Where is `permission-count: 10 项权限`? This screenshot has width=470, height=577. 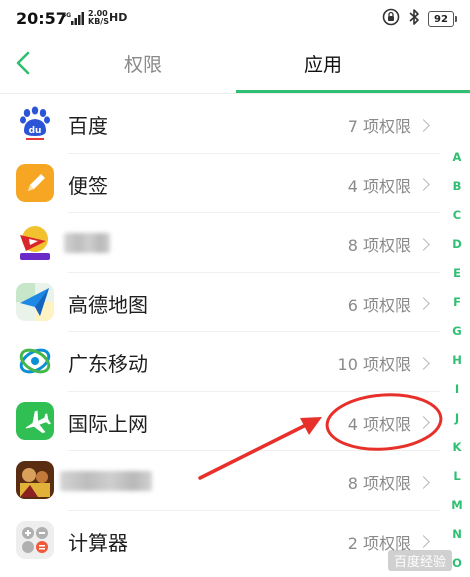 permission-count: 10 项权限 is located at coordinates (385, 363).